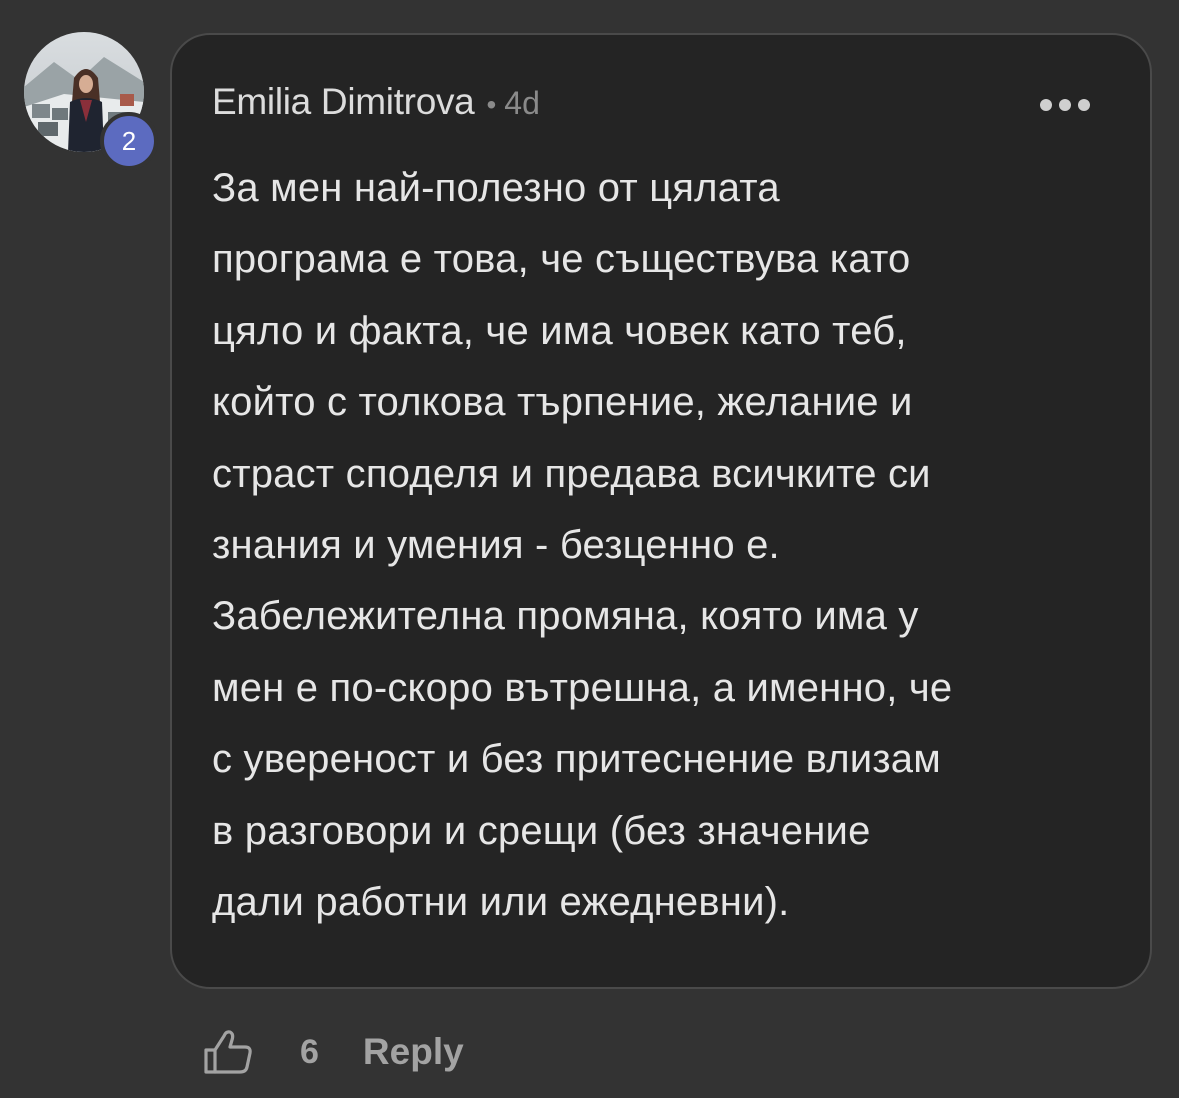  I want to click on thumbs-up-icon, so click(228, 1052).